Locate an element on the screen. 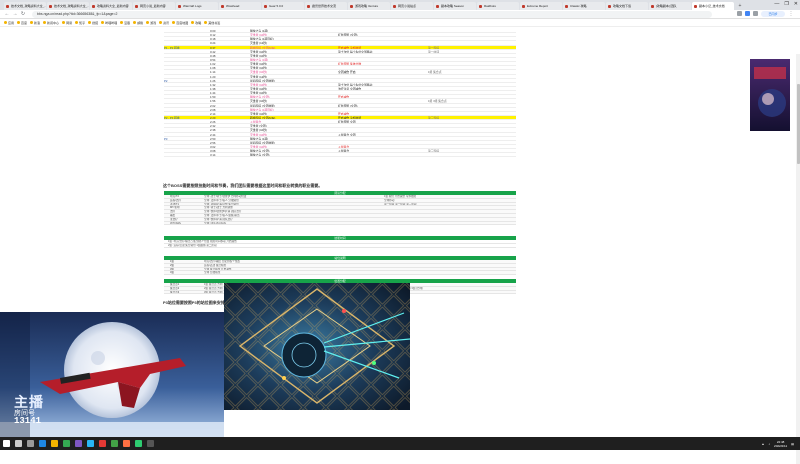 The width and height of the screenshot is (800, 464). browser-tab: Classic 攻略 is located at coordinates (584, 6).